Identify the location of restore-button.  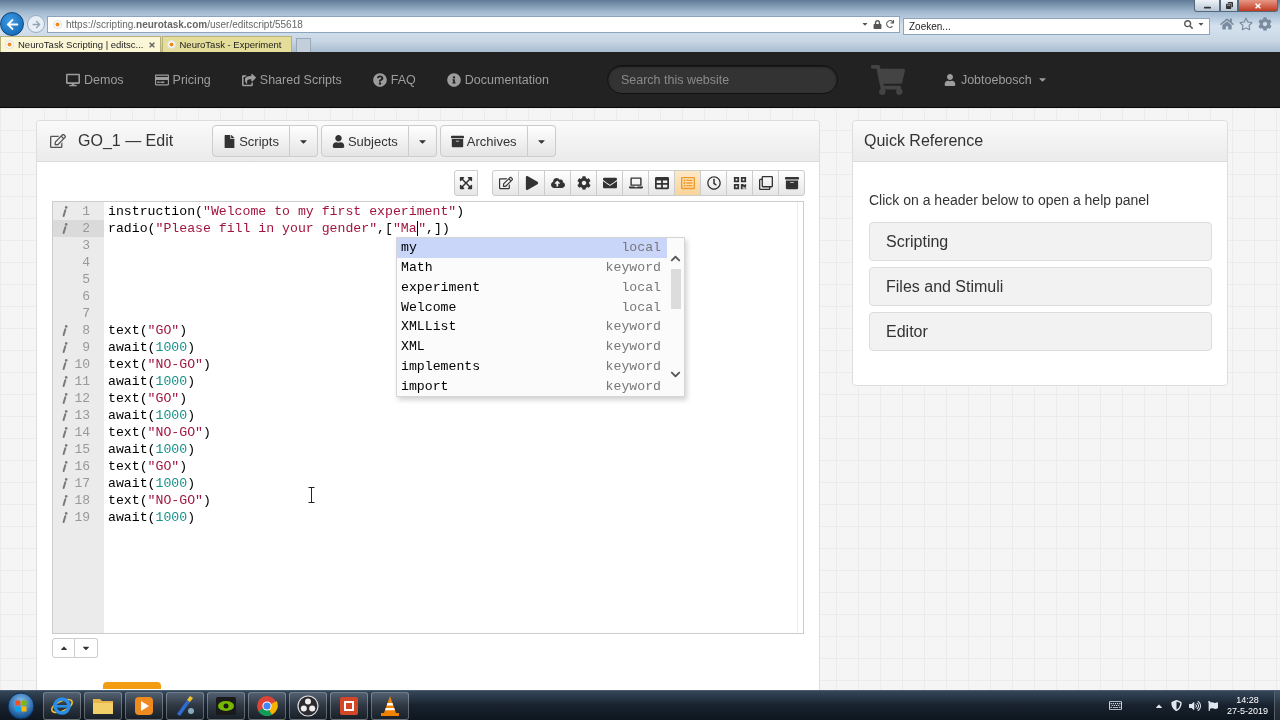
(1229, 6).